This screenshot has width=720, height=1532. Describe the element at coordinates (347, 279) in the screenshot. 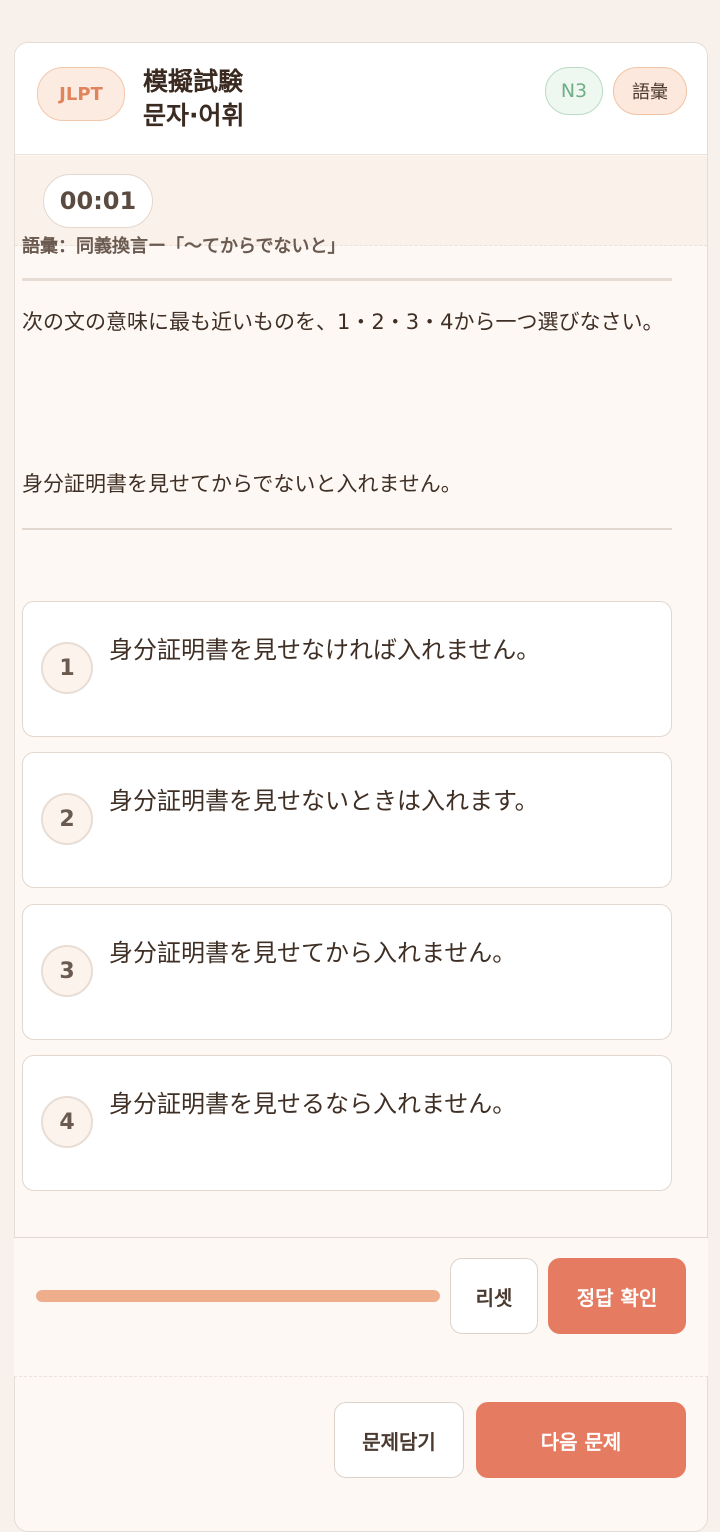

I see `section-divider` at that location.